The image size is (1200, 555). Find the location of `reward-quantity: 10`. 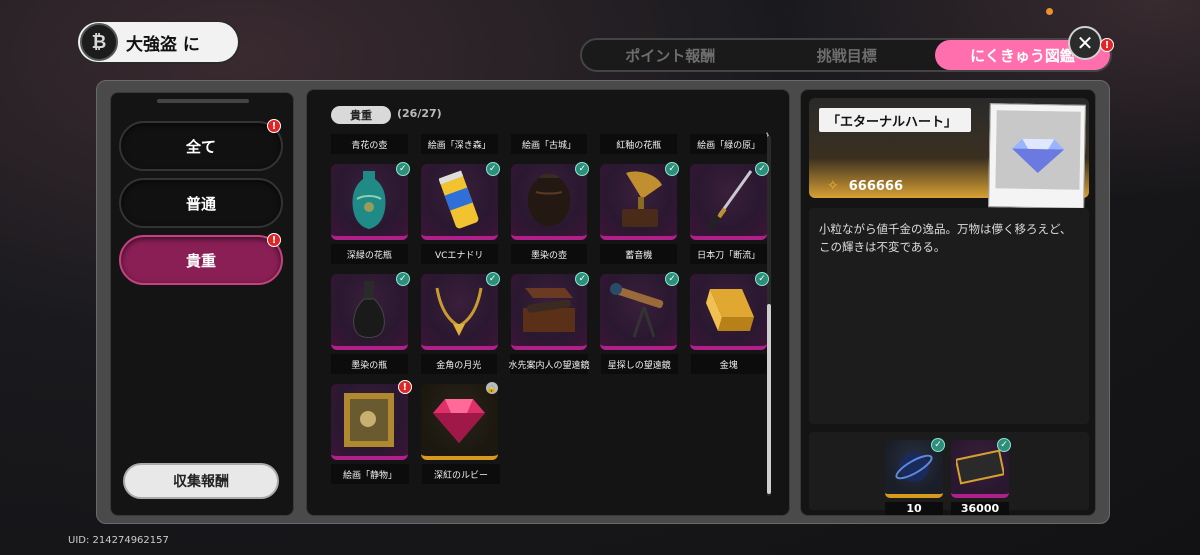

reward-quantity: 10 is located at coordinates (914, 508).